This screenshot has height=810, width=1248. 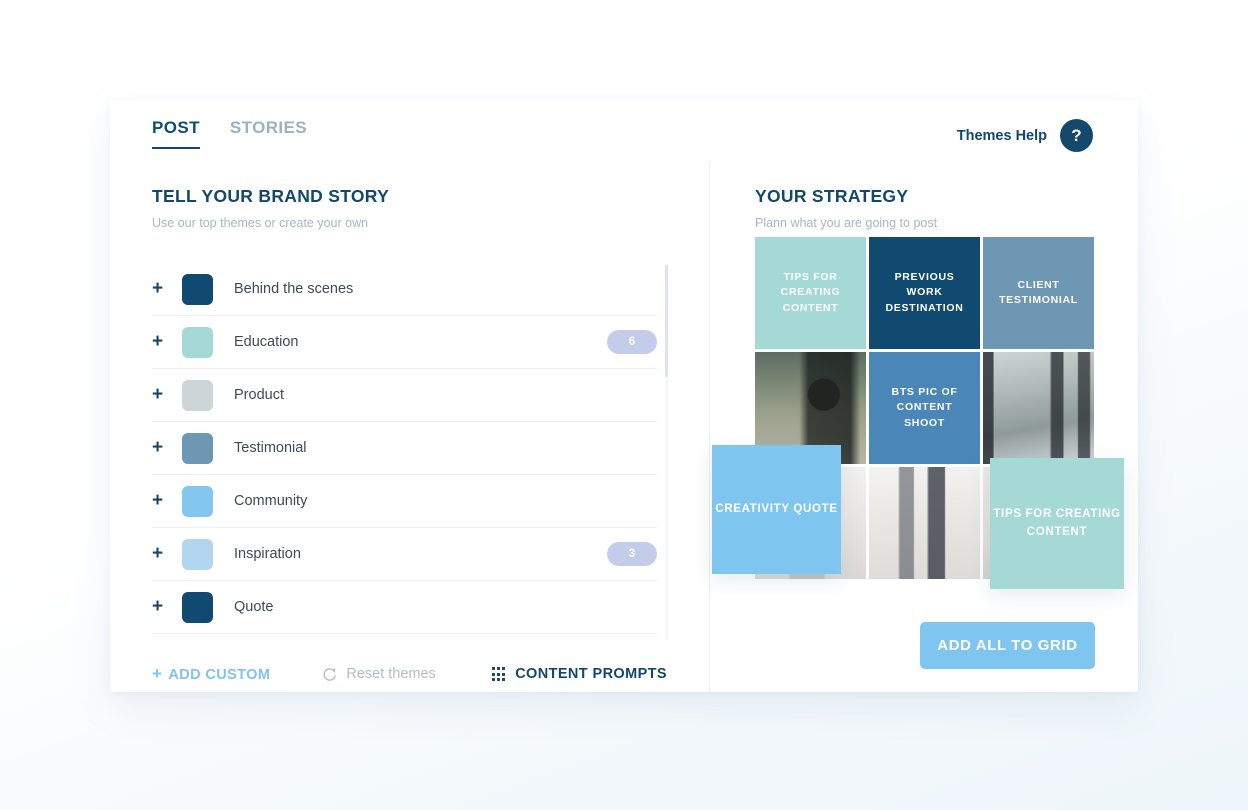 What do you see at coordinates (404, 554) in the screenshot?
I see `theme-row: + Inspiration 3` at bounding box center [404, 554].